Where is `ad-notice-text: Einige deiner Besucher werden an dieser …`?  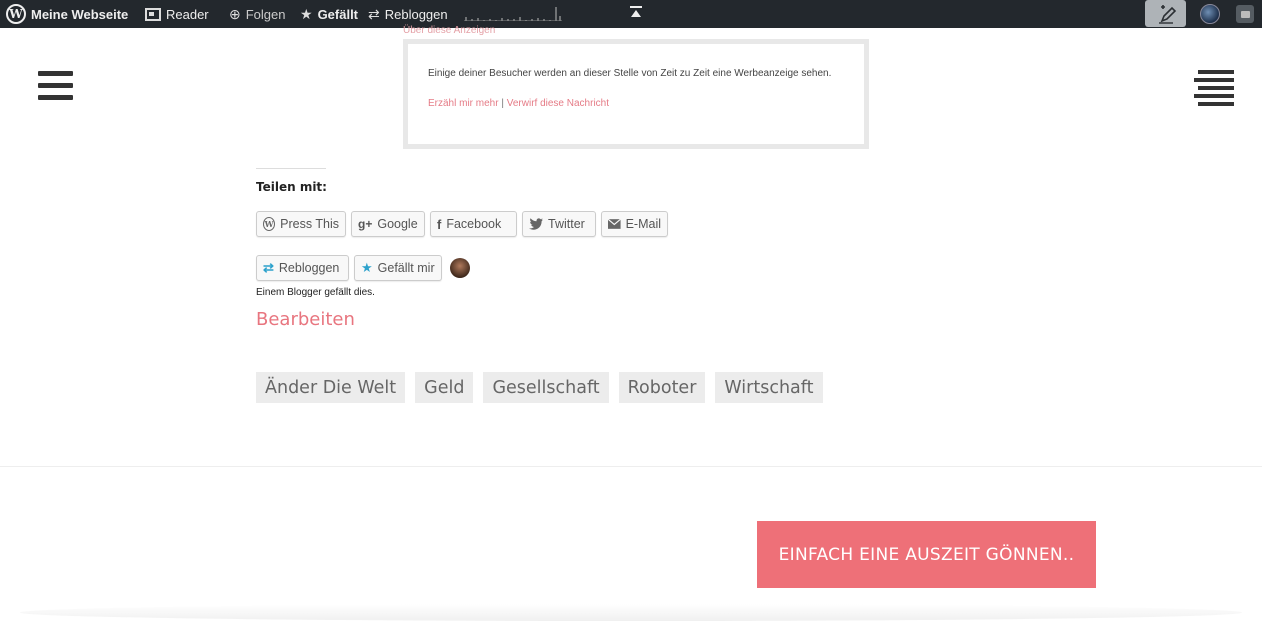 ad-notice-text: Einige deiner Besucher werden an dieser … is located at coordinates (630, 73).